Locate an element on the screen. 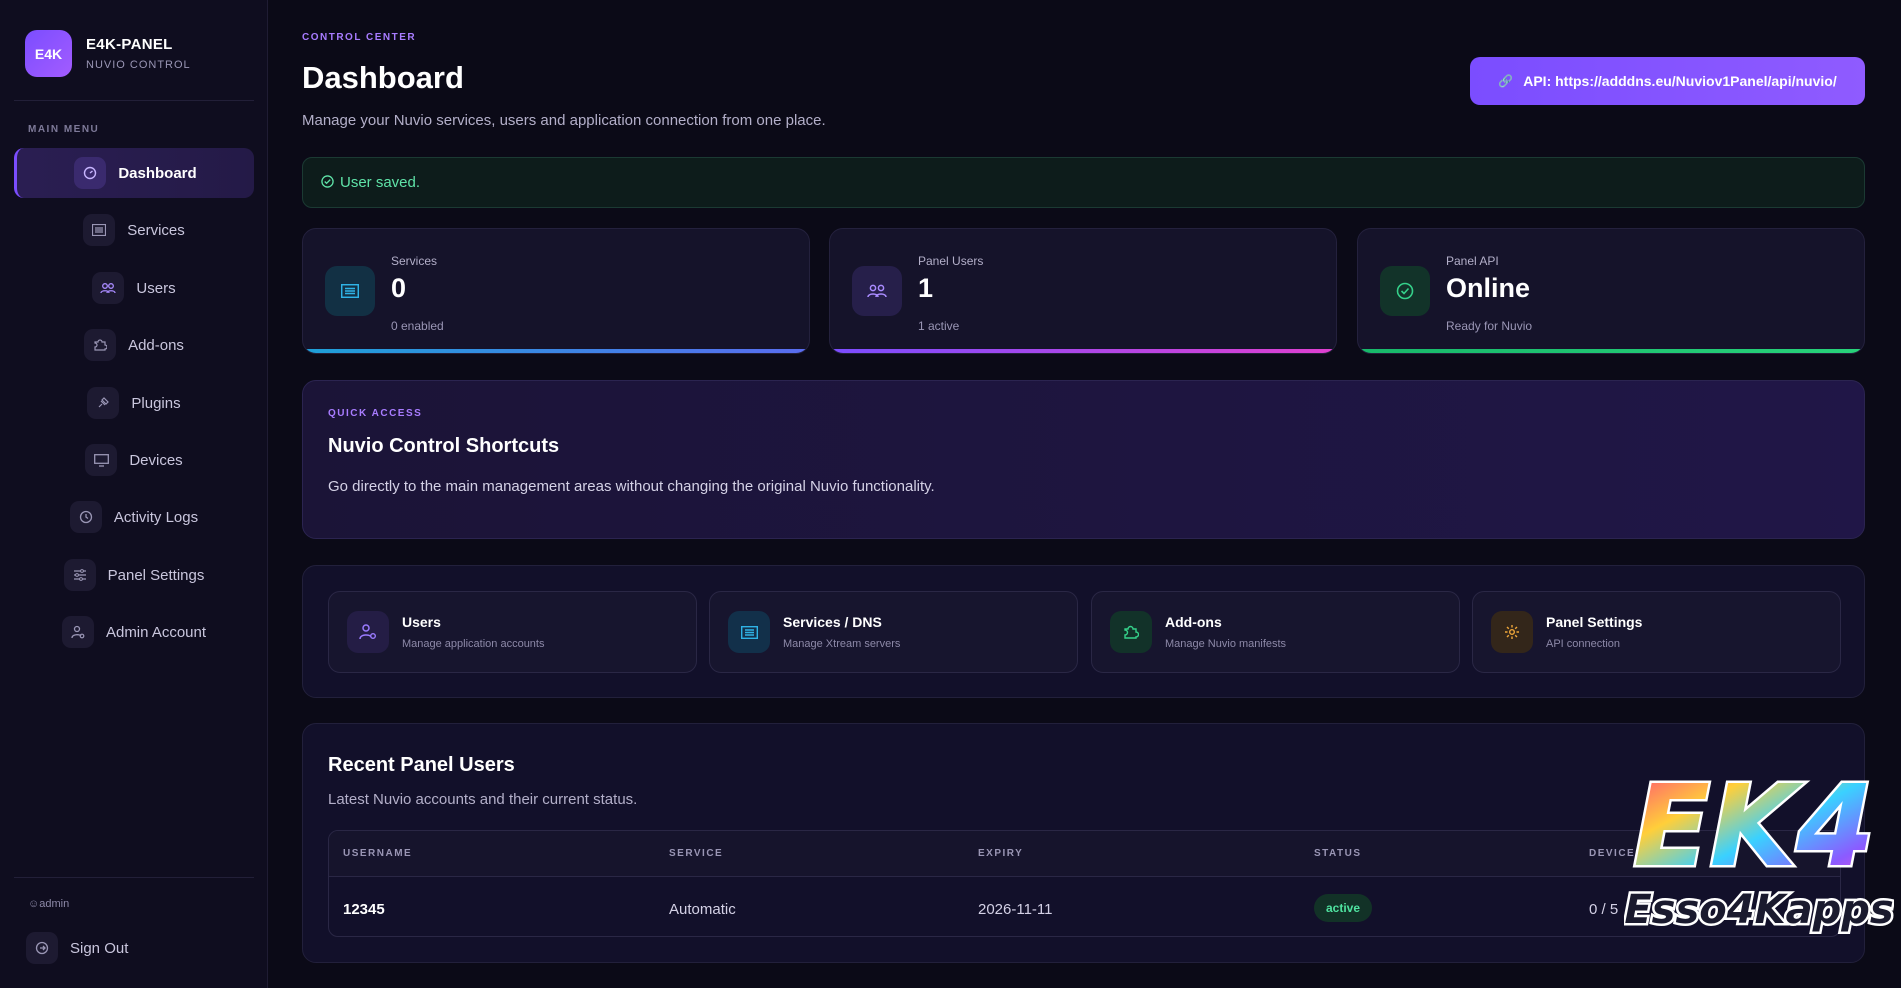  cell-devices: 0 / 5 is located at coordinates (1604, 909).